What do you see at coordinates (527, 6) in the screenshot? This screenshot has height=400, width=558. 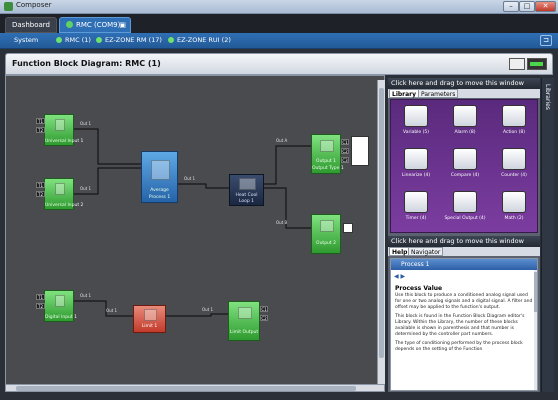 I see `maximize-button: □` at bounding box center [527, 6].